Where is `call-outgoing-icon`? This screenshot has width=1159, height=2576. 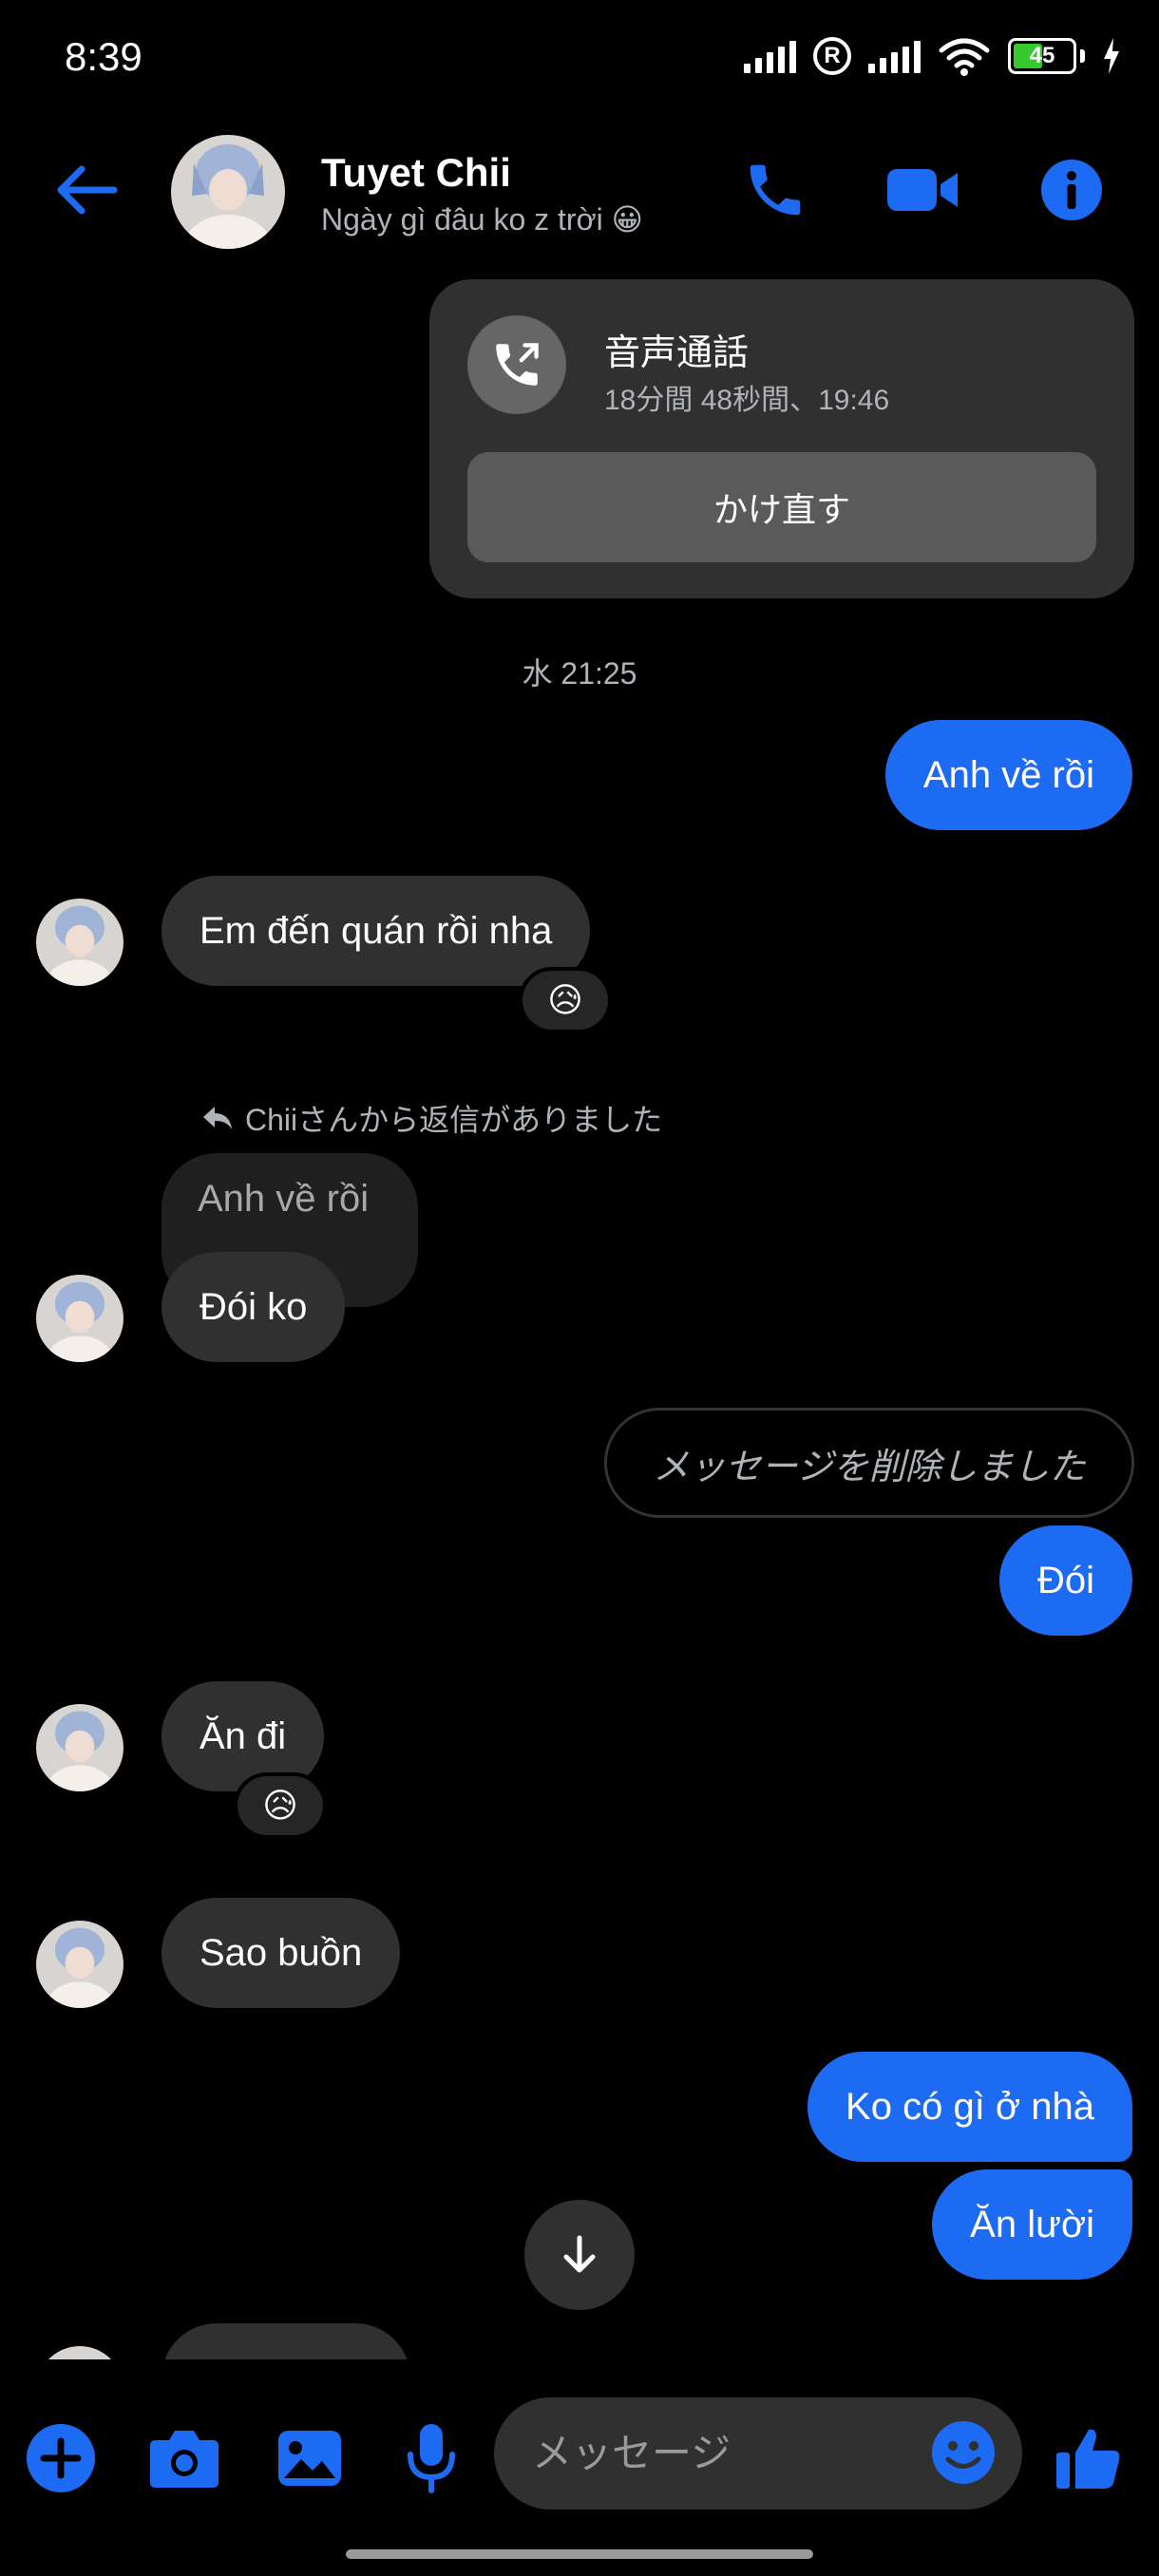
call-outgoing-icon is located at coordinates (517, 364).